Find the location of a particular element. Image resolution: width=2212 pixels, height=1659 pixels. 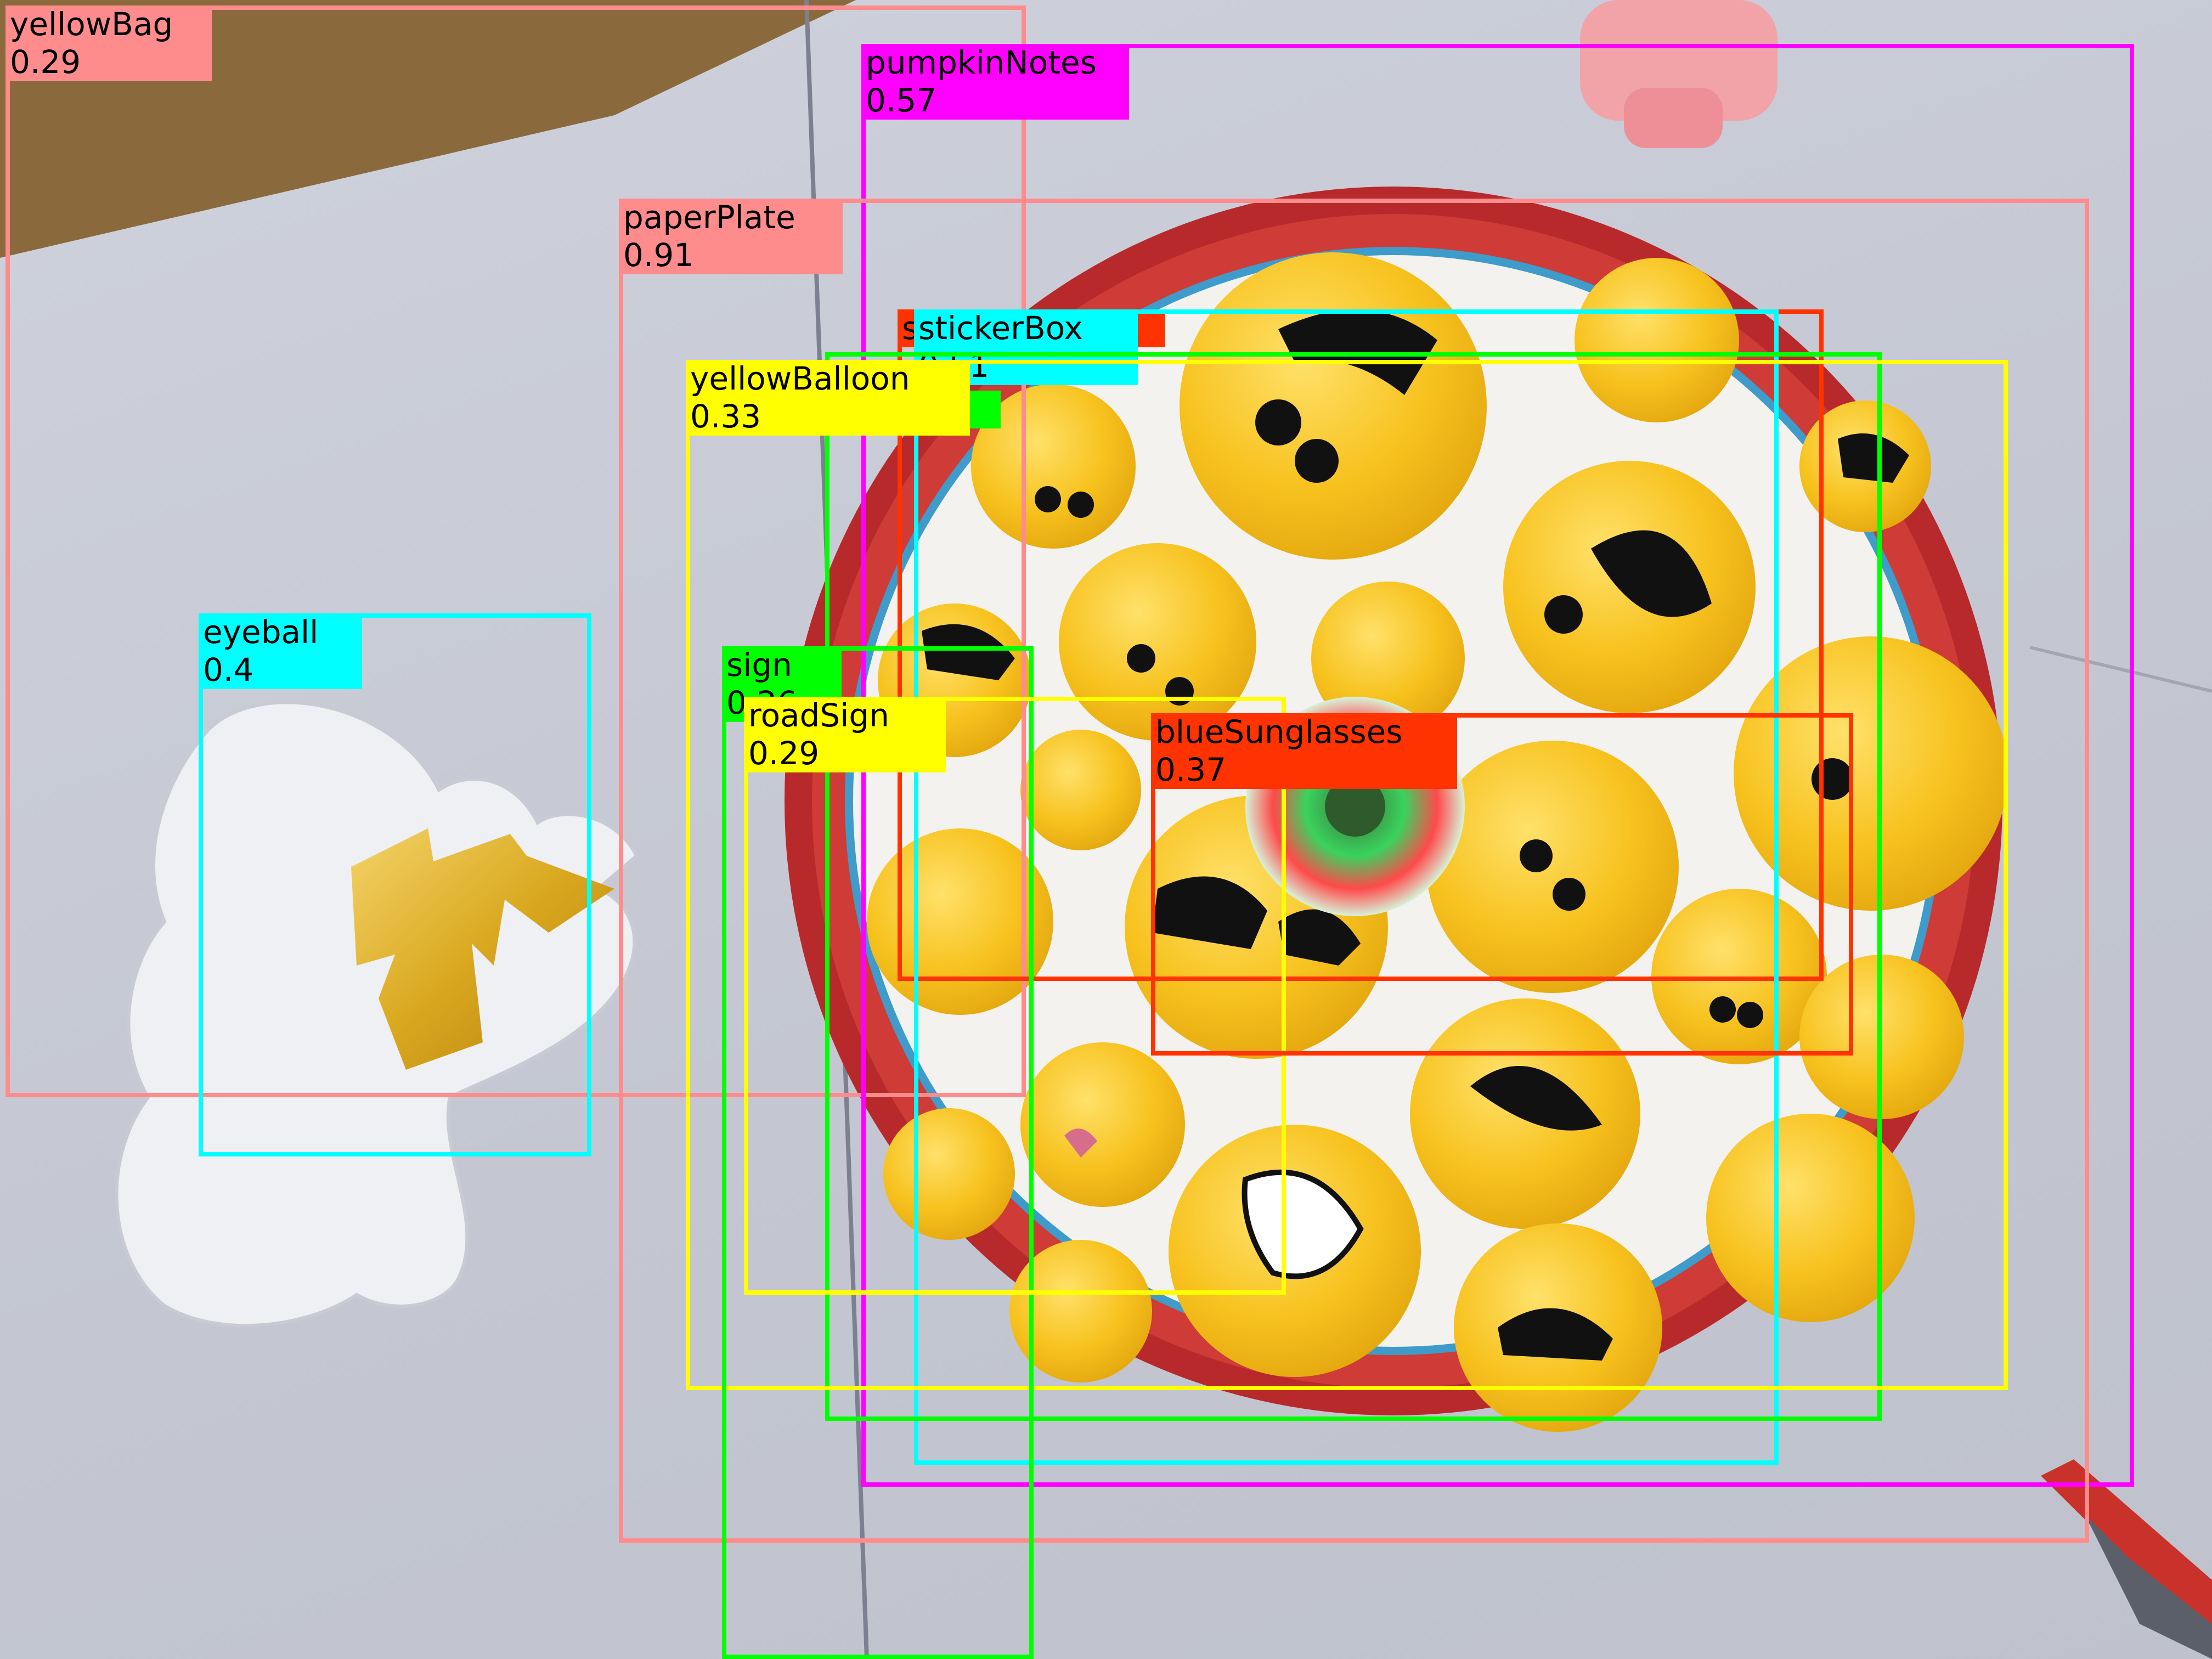

detection-label: pumpkinNotes 0.57 is located at coordinates (995, 82).